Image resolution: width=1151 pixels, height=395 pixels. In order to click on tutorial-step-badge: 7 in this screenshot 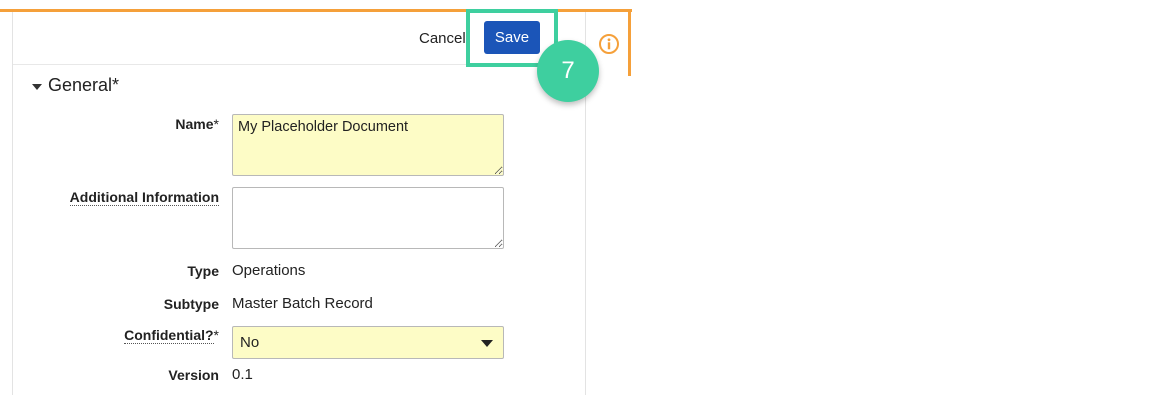, I will do `click(568, 71)`.